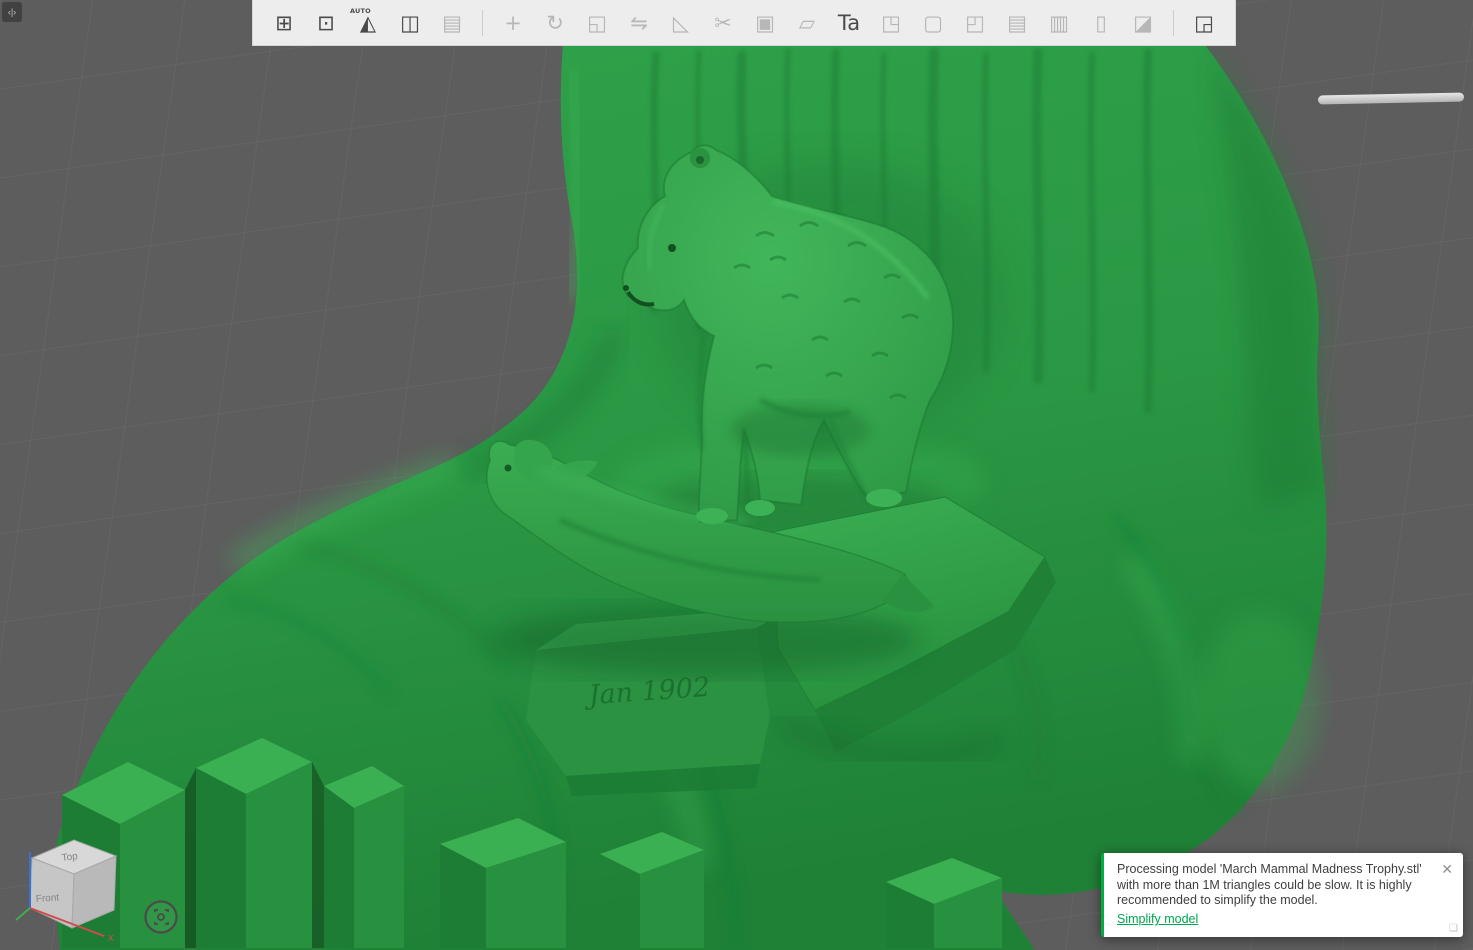  I want to click on process-icon: ▯, so click(1101, 22).